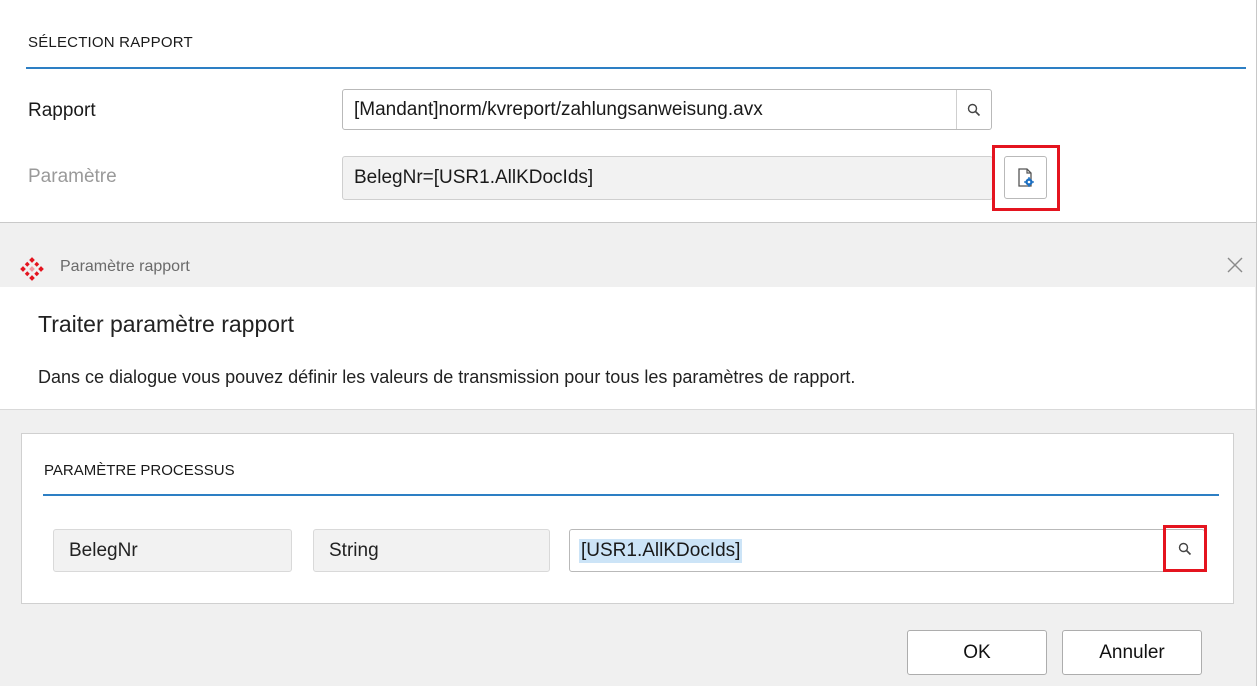 The image size is (1257, 686). What do you see at coordinates (636, 68) in the screenshot?
I see `section-divider` at bounding box center [636, 68].